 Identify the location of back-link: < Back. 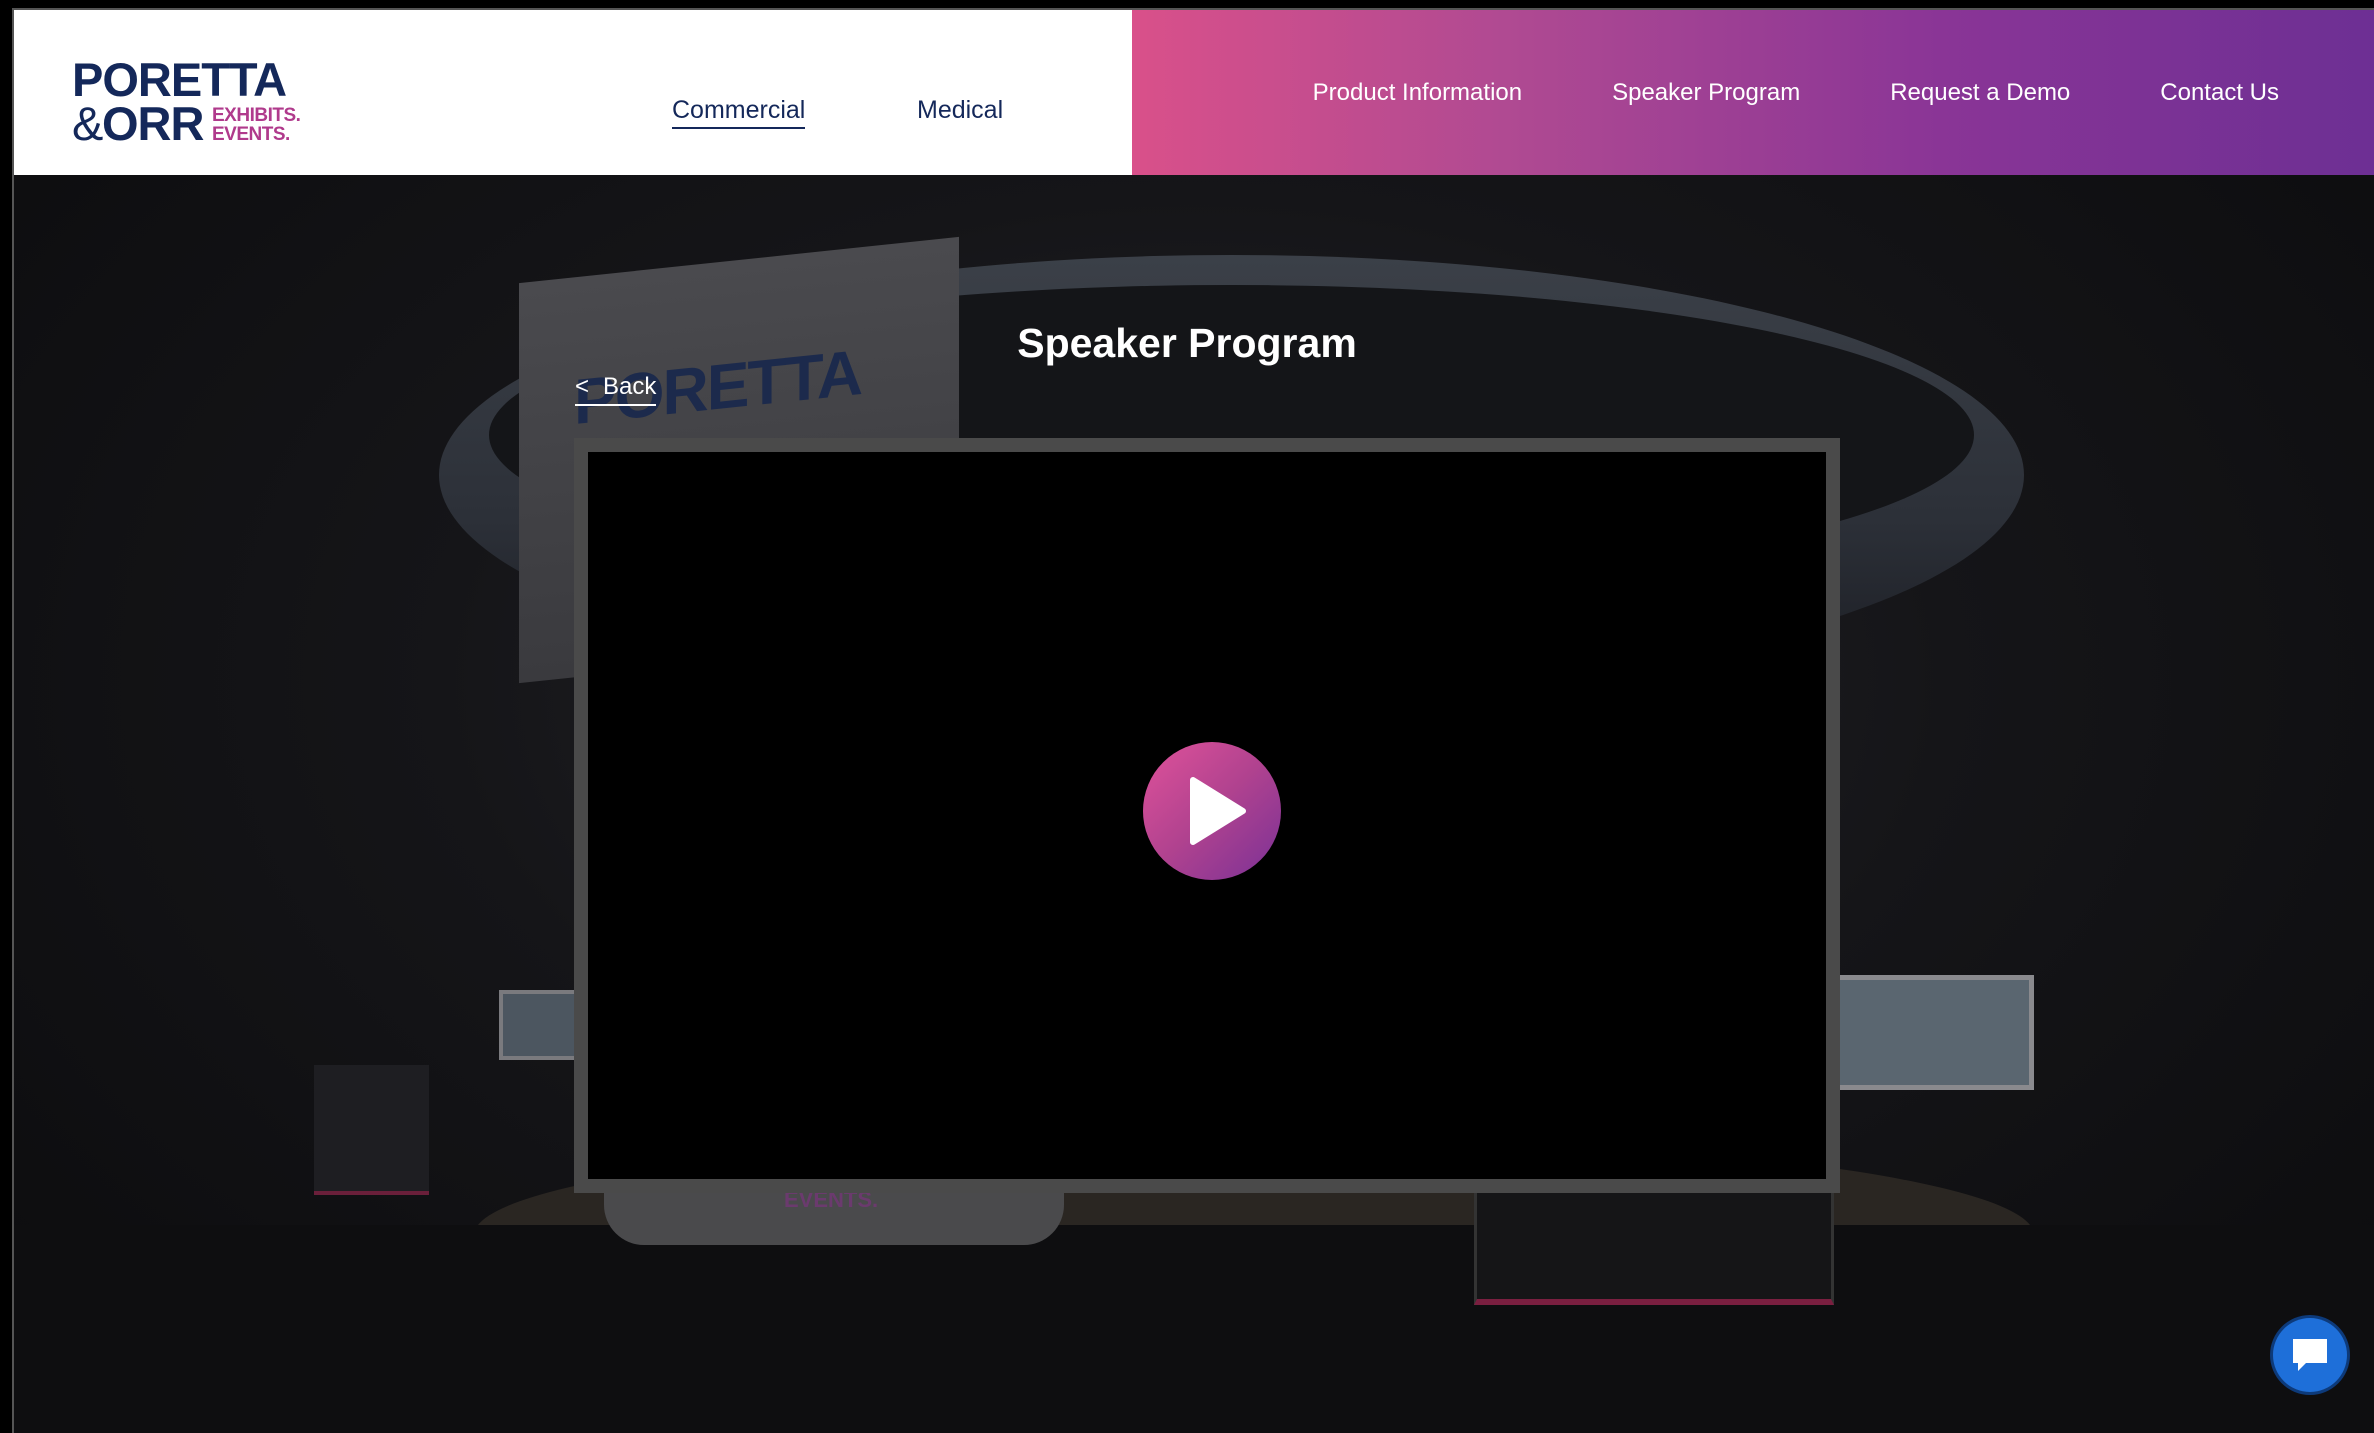
(616, 389).